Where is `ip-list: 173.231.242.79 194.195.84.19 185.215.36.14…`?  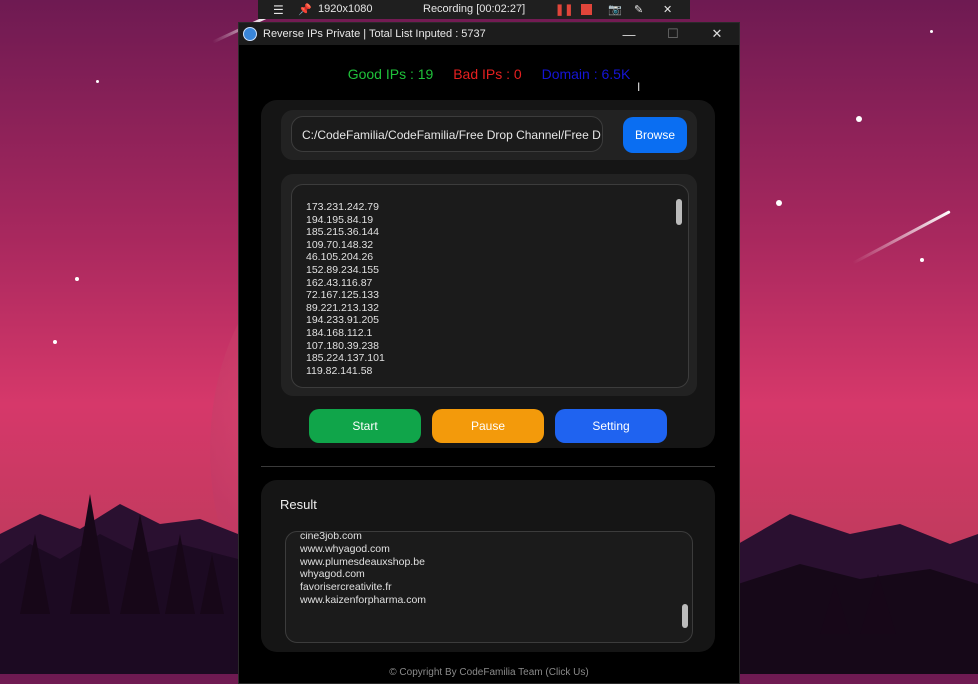
ip-list: 173.231.242.79 194.195.84.19 185.215.36.14… is located at coordinates (345, 289).